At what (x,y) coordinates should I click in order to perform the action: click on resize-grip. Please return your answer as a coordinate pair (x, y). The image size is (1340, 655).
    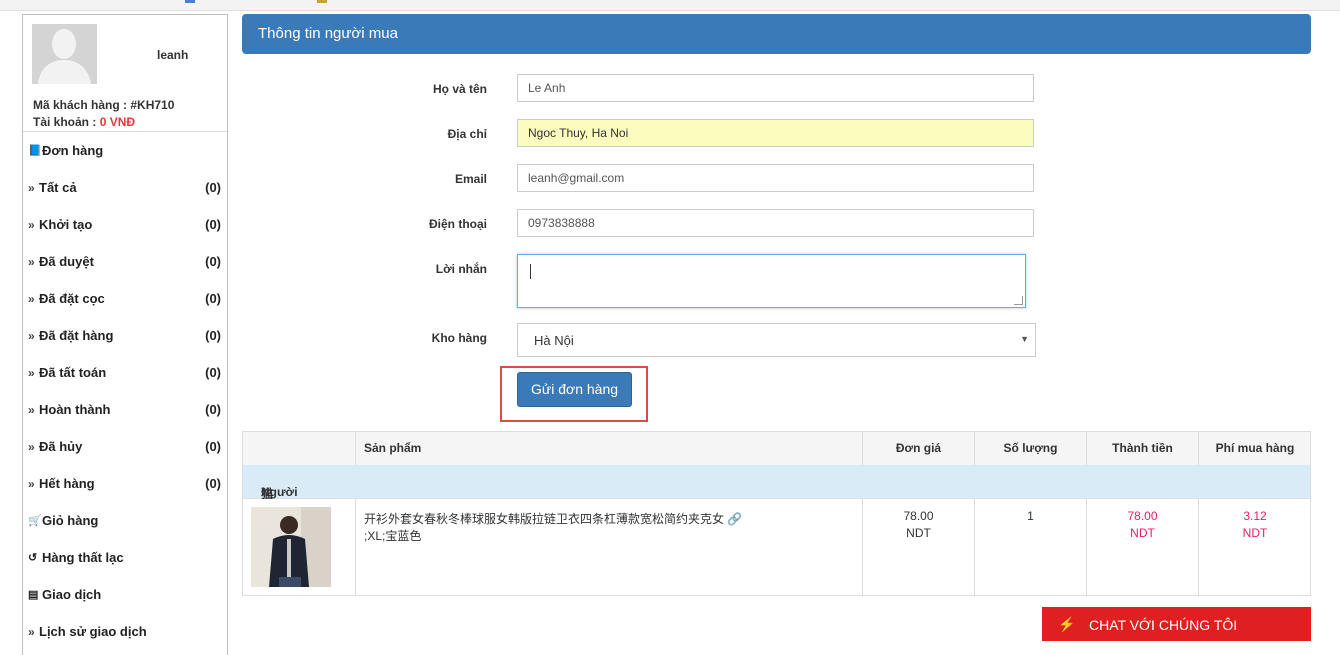
    Looking at the image, I should click on (1018, 300).